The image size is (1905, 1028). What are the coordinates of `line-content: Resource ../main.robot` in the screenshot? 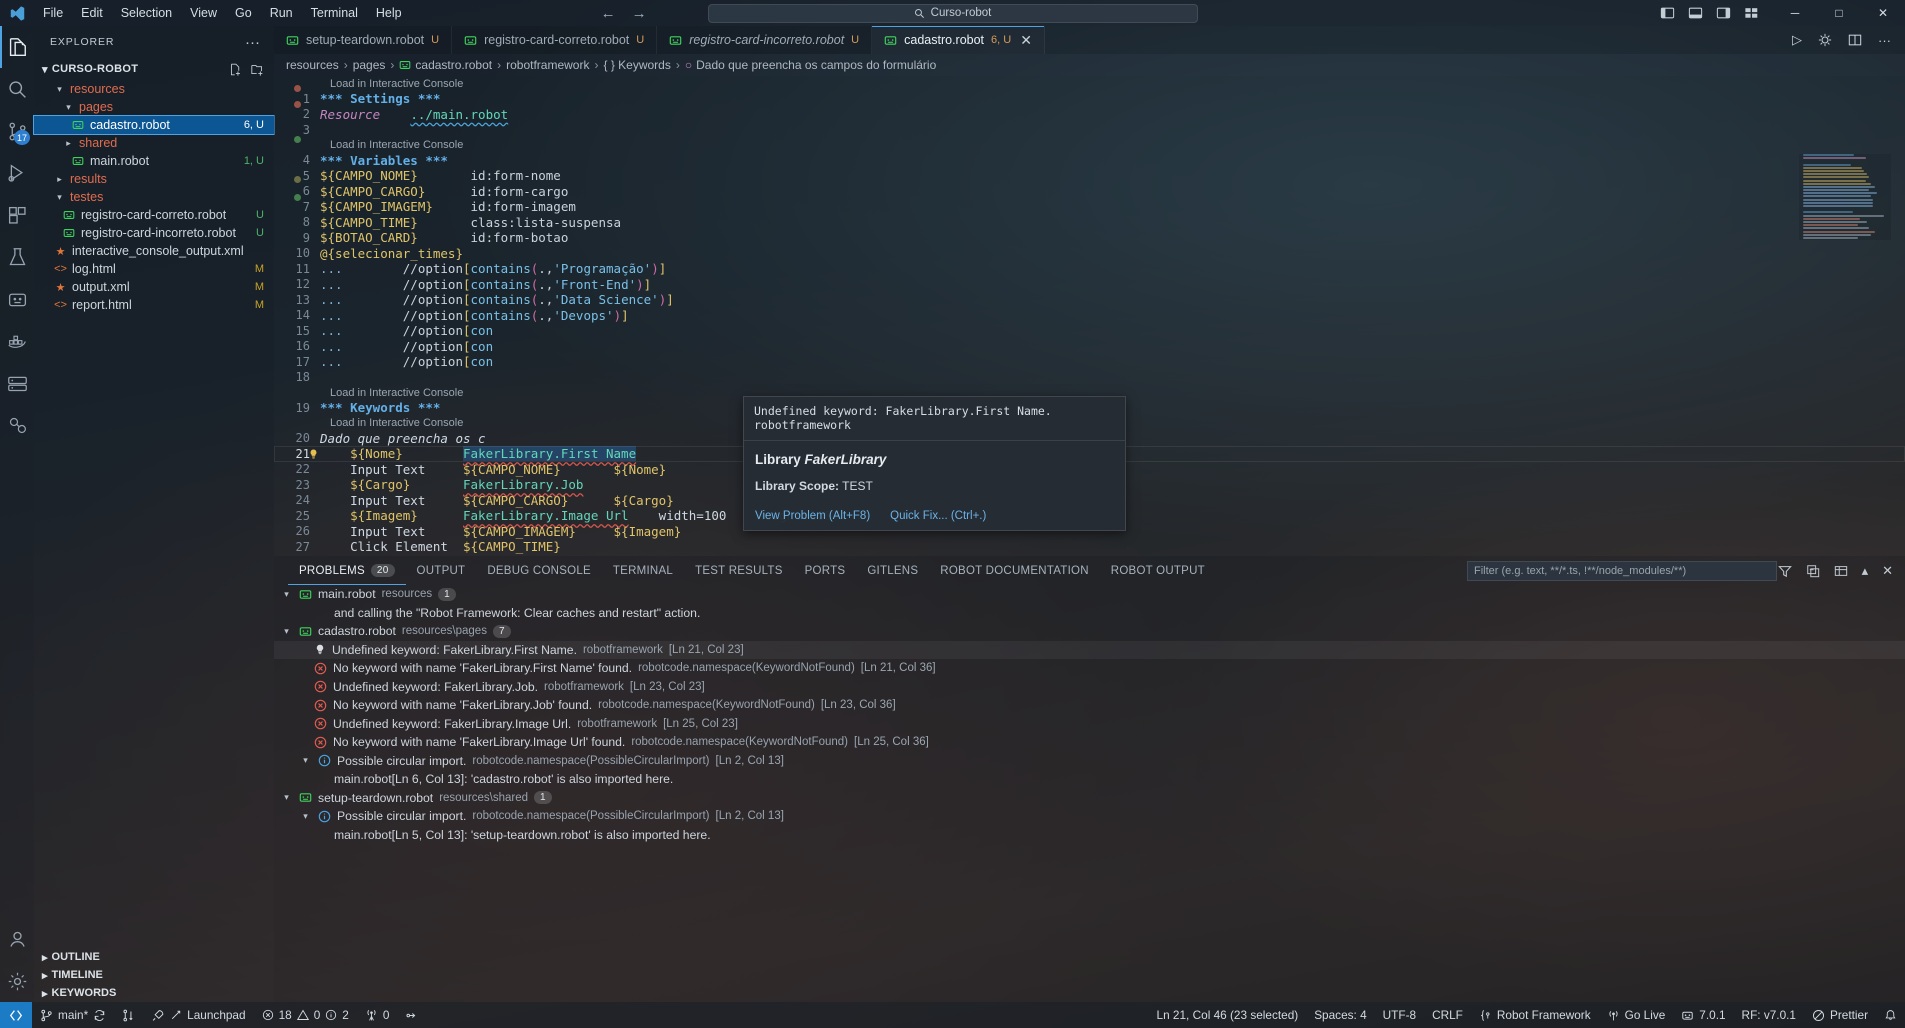 It's located at (1112, 114).